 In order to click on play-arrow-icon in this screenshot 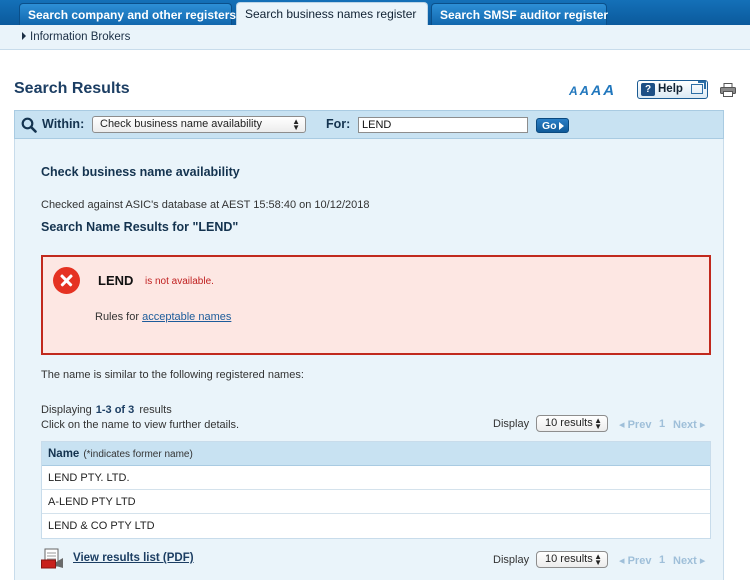, I will do `click(561, 126)`.